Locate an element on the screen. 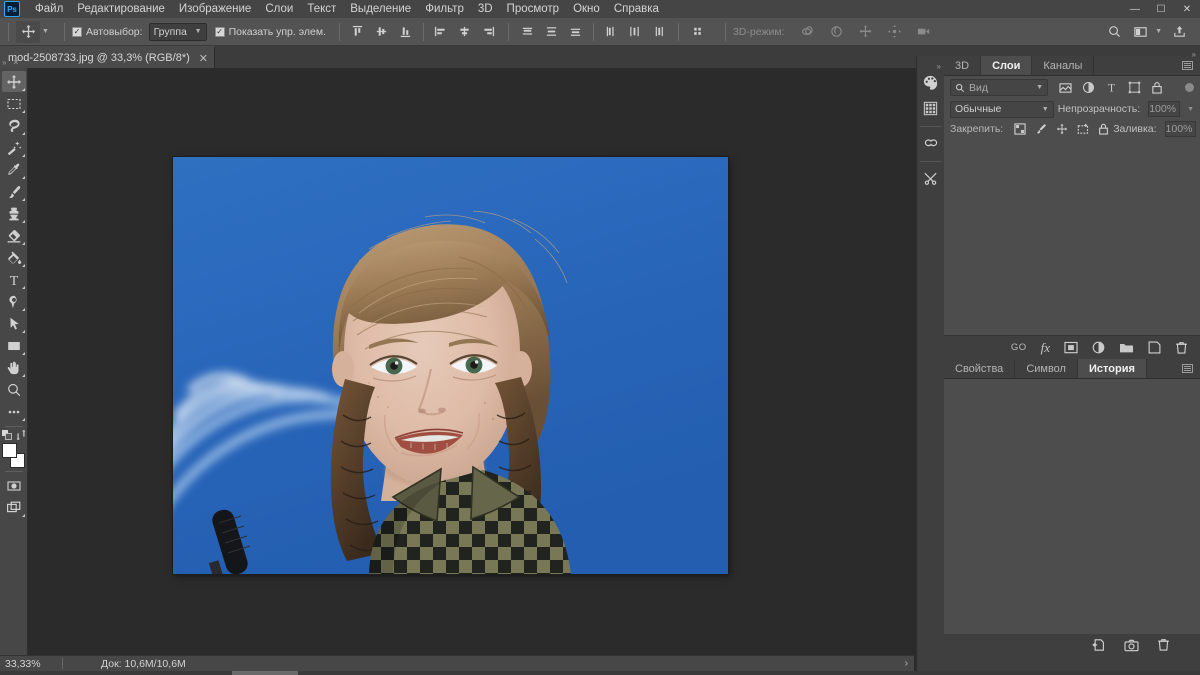 The image size is (1200, 675). menu-help: Справка is located at coordinates (636, 9).